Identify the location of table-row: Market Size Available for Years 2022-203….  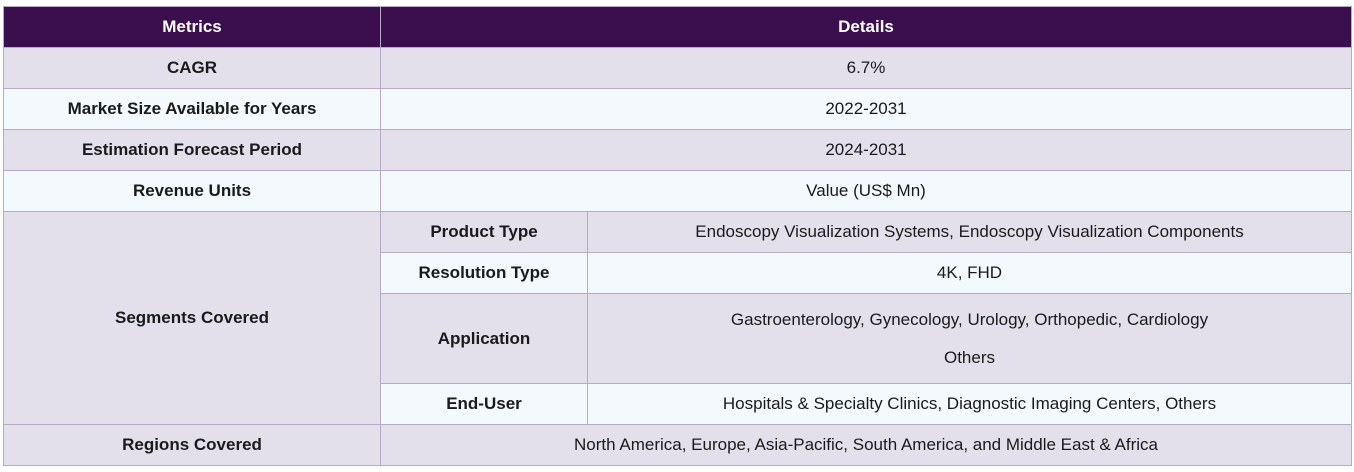
(677, 109).